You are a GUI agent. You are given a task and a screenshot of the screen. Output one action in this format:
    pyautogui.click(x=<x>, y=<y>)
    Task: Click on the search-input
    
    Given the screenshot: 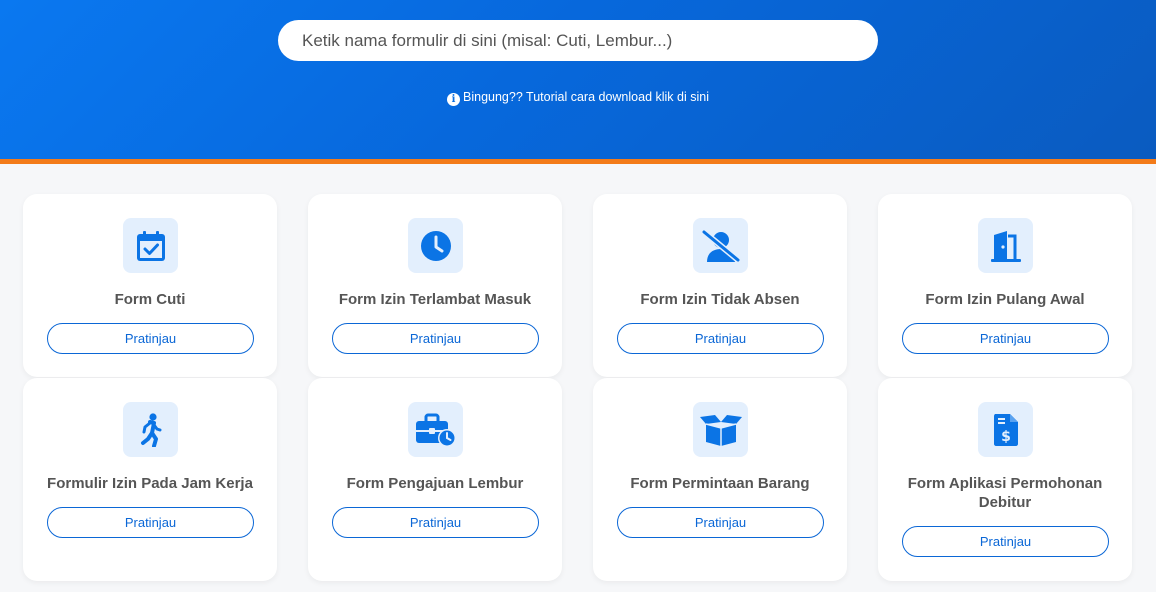 What is the action you would take?
    pyautogui.click(x=578, y=40)
    